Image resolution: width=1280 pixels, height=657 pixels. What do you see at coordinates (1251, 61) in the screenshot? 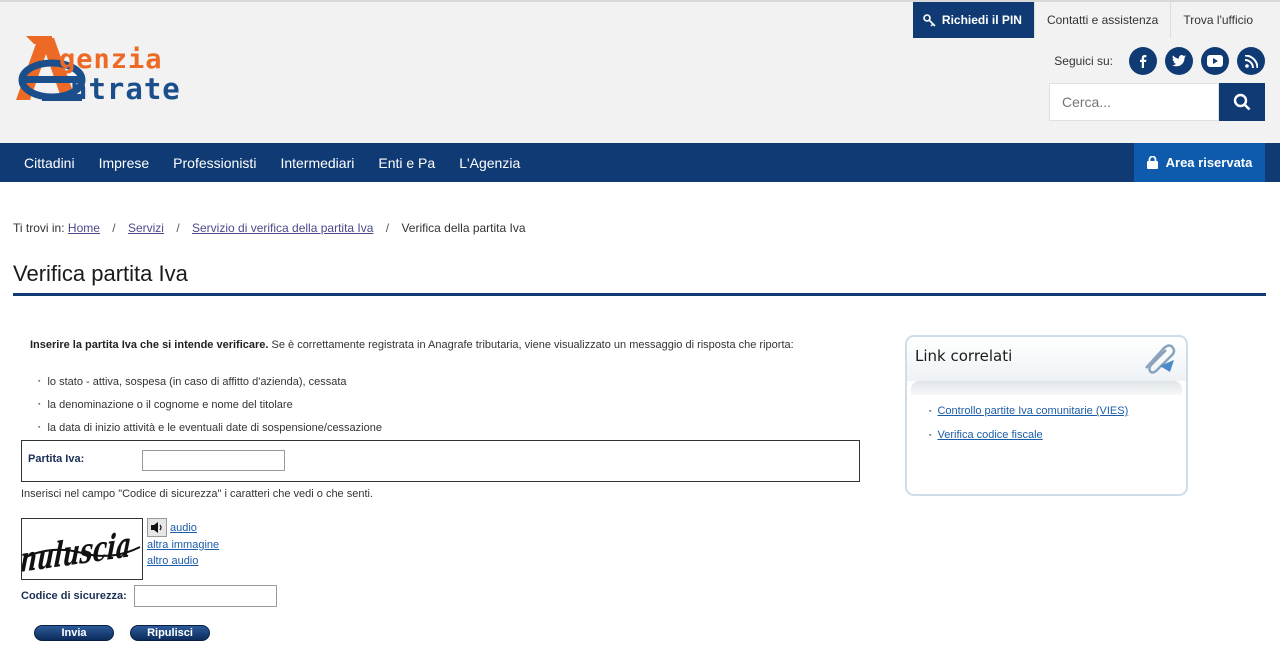
I see `rss-icon` at bounding box center [1251, 61].